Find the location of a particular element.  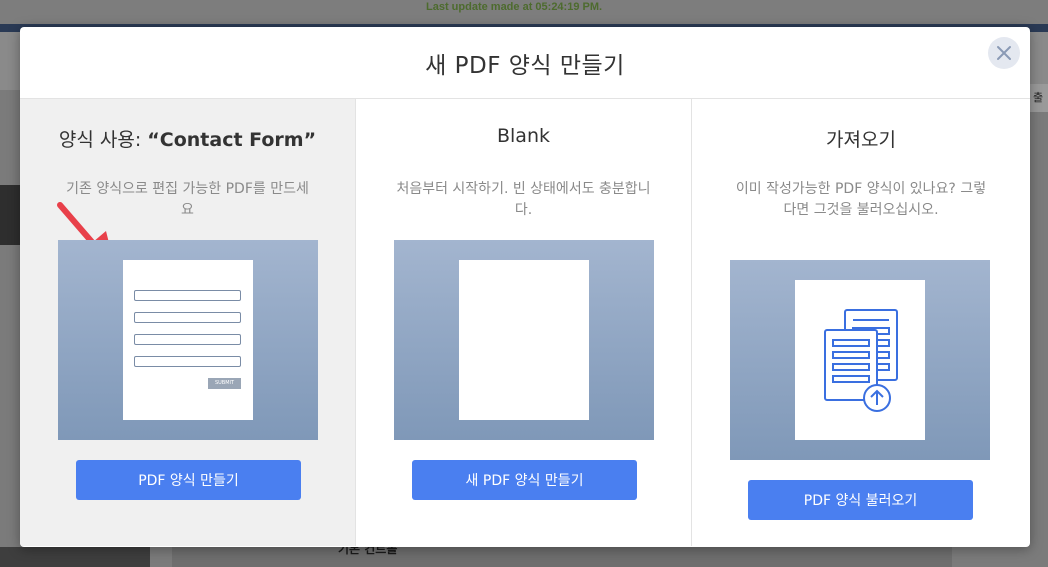

background-bottom-panel is located at coordinates (562, 557).